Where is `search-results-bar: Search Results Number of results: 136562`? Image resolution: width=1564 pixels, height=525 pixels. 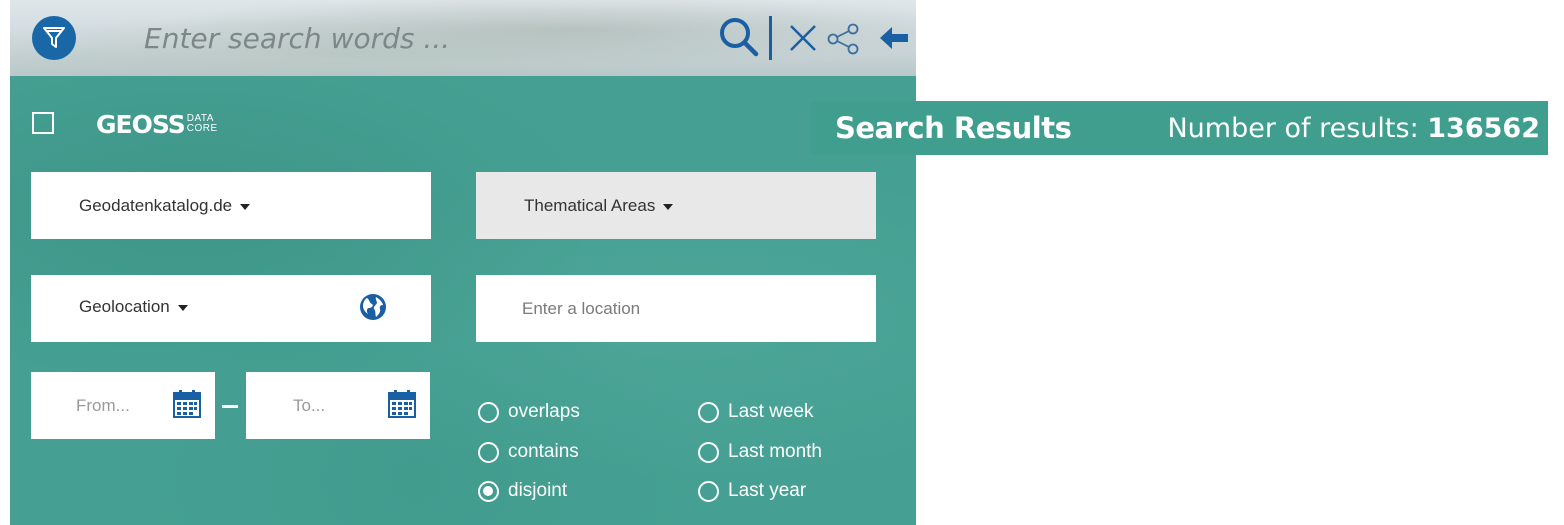
search-results-bar: Search Results Number of results: 136562 is located at coordinates (1179, 128).